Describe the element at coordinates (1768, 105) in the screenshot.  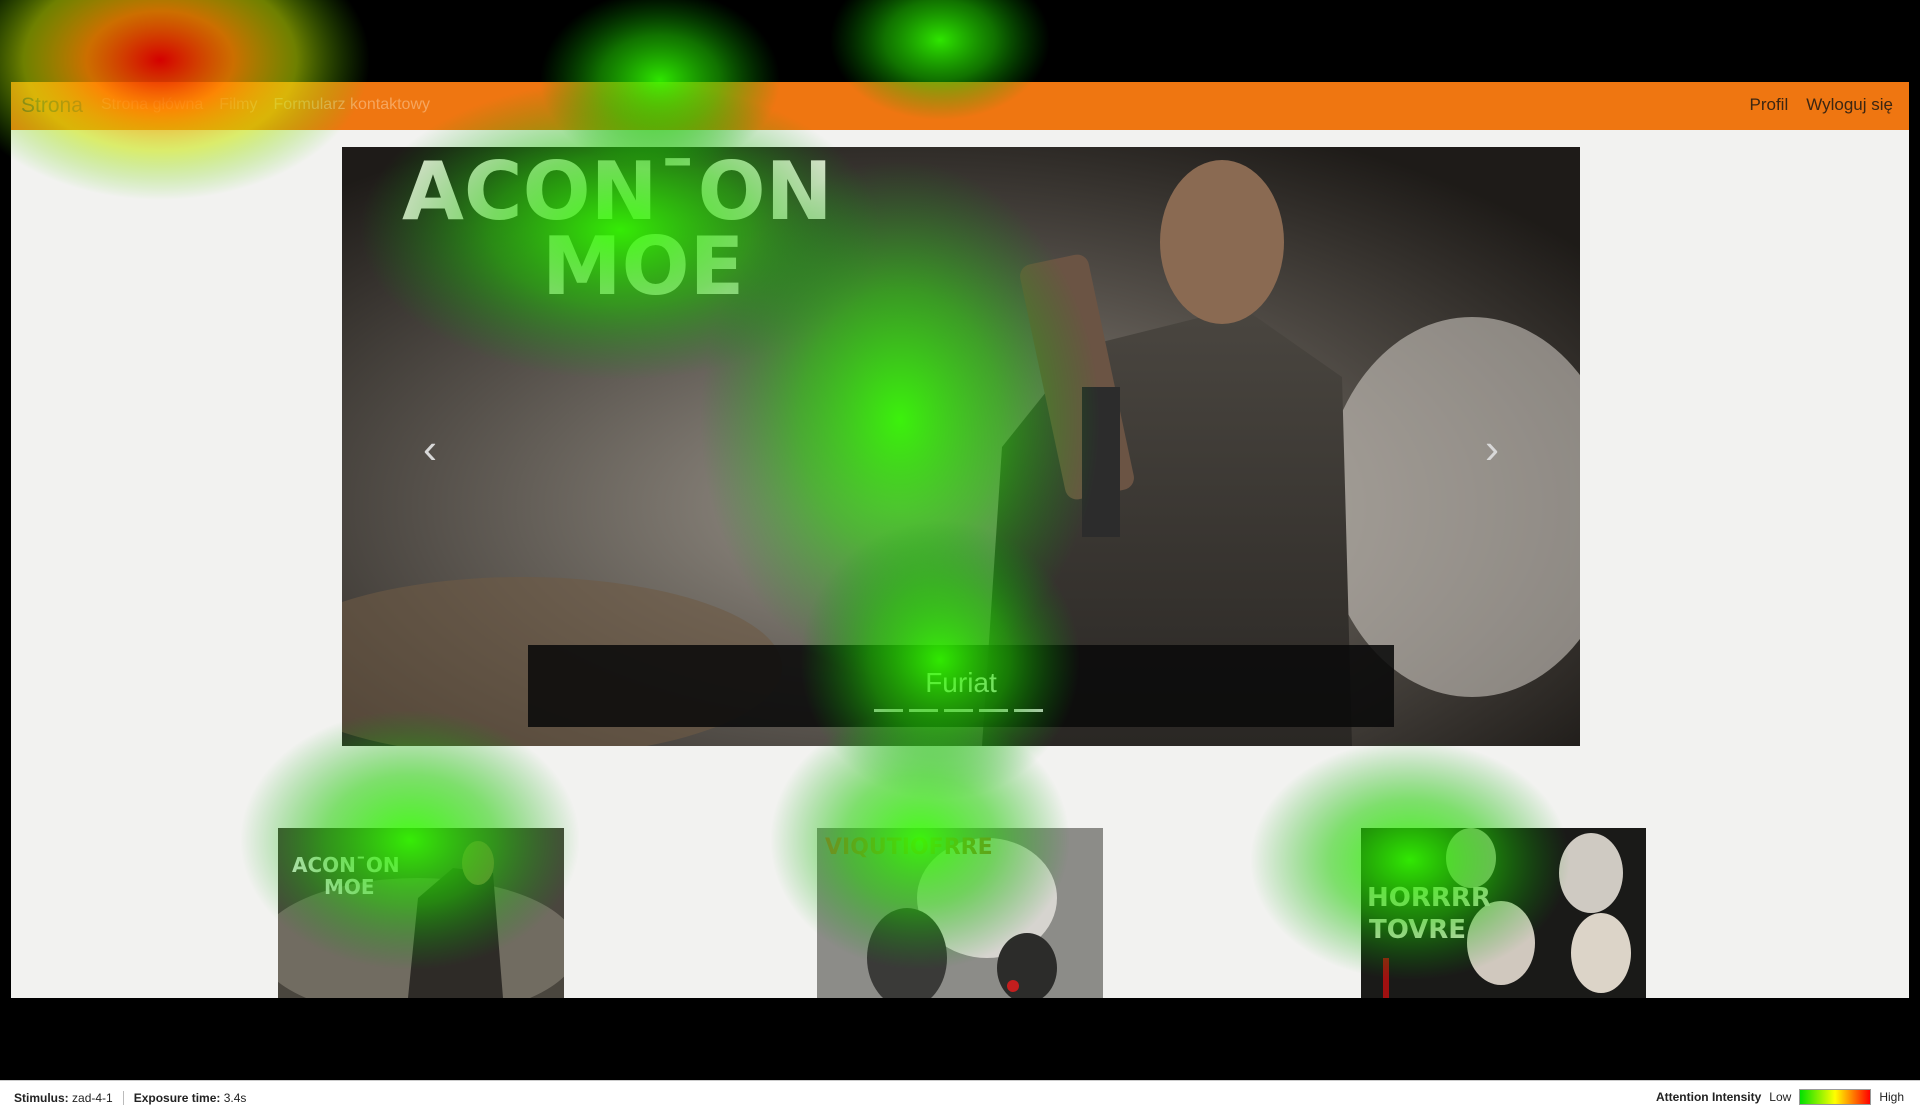
I see `nav-link-profile: Profil` at that location.